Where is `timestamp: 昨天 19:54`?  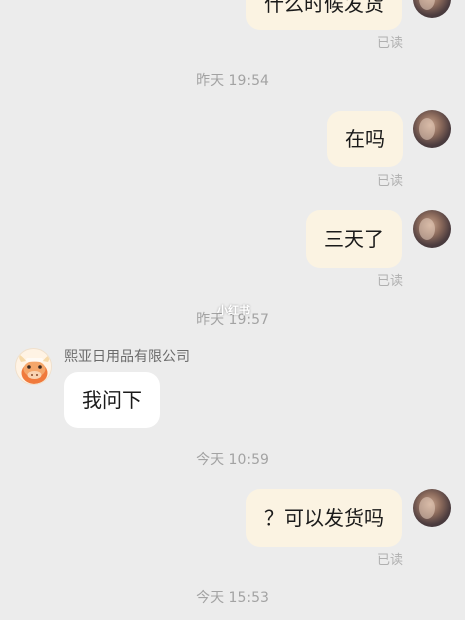
timestamp: 昨天 19:54 is located at coordinates (232, 81).